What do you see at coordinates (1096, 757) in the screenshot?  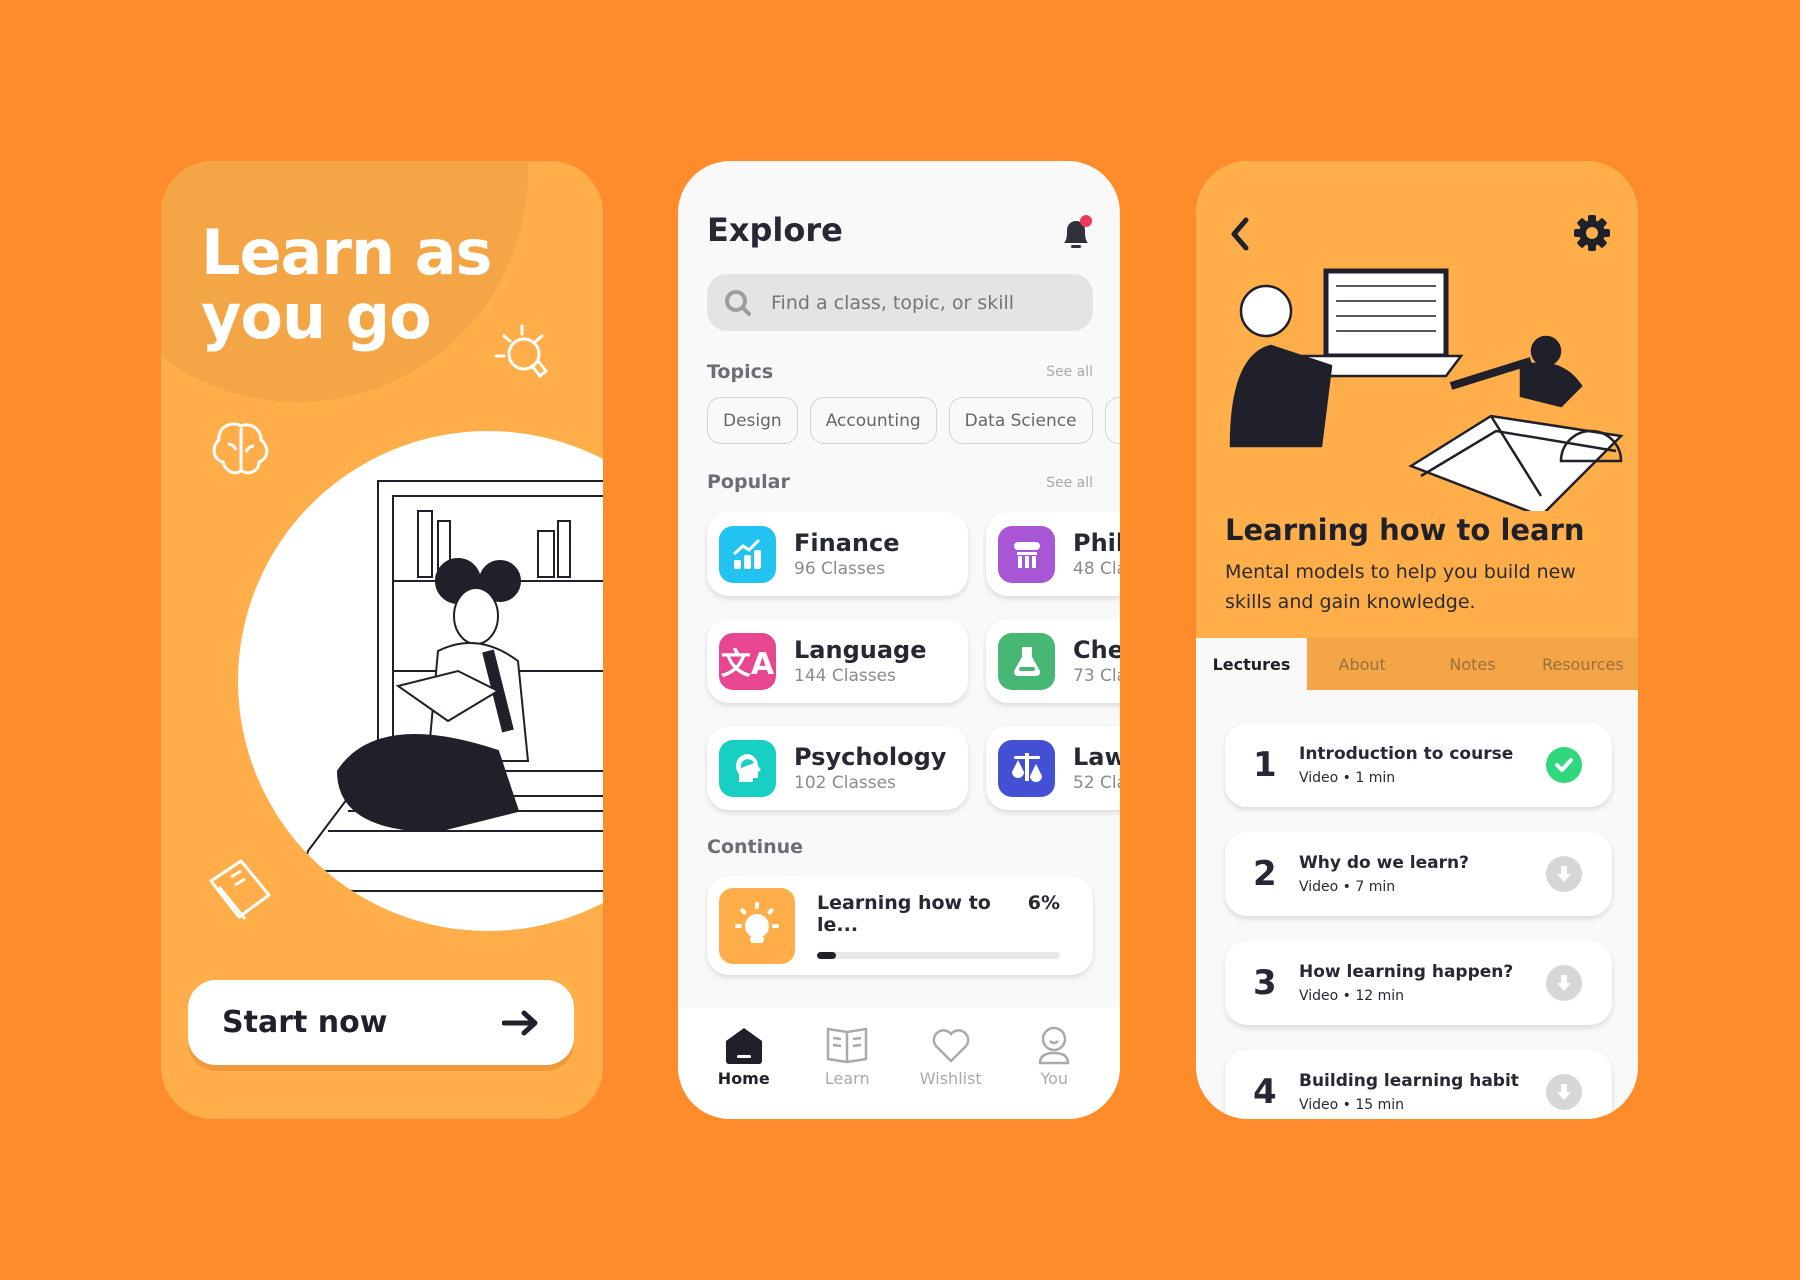 I see `card-title: Law` at bounding box center [1096, 757].